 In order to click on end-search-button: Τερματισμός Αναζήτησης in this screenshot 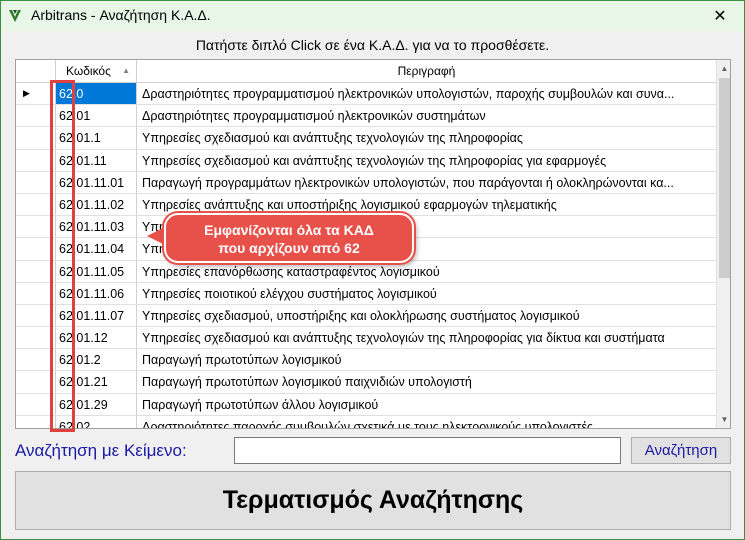, I will do `click(373, 500)`.